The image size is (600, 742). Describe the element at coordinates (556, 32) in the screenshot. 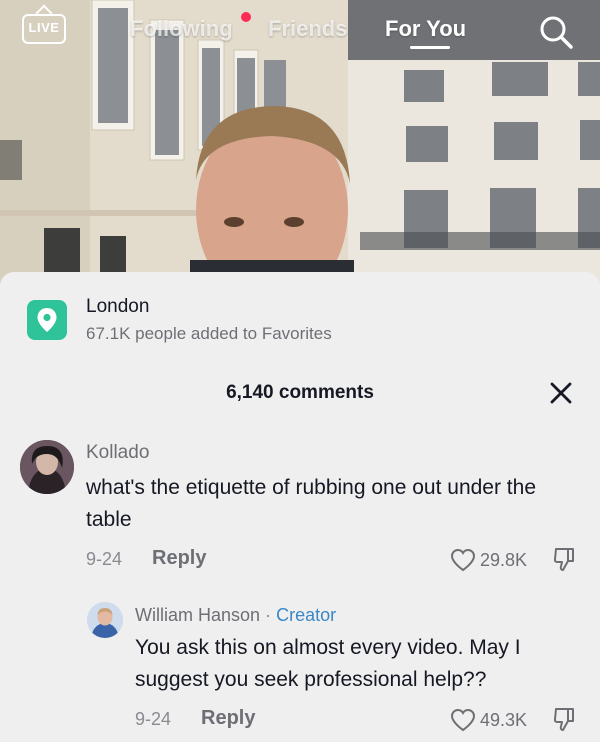

I see `search-icon` at that location.